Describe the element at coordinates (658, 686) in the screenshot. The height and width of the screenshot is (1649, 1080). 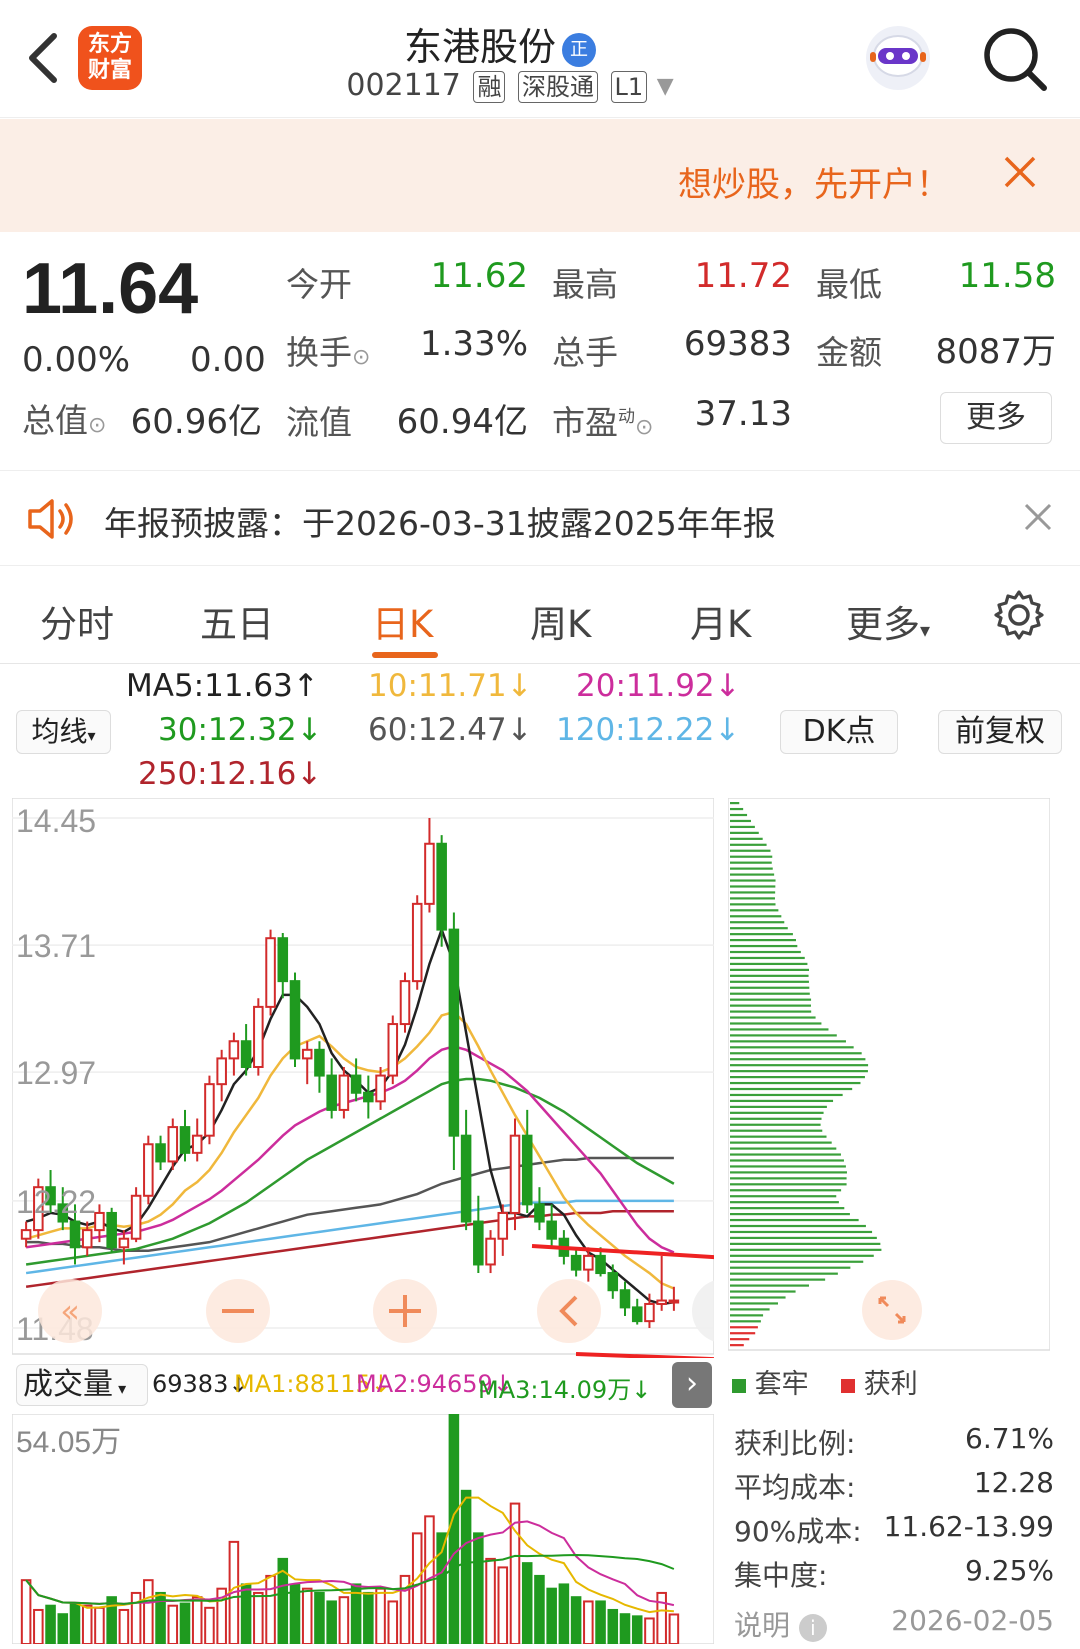
I see `ma20-value: 20:11.92↓` at that location.